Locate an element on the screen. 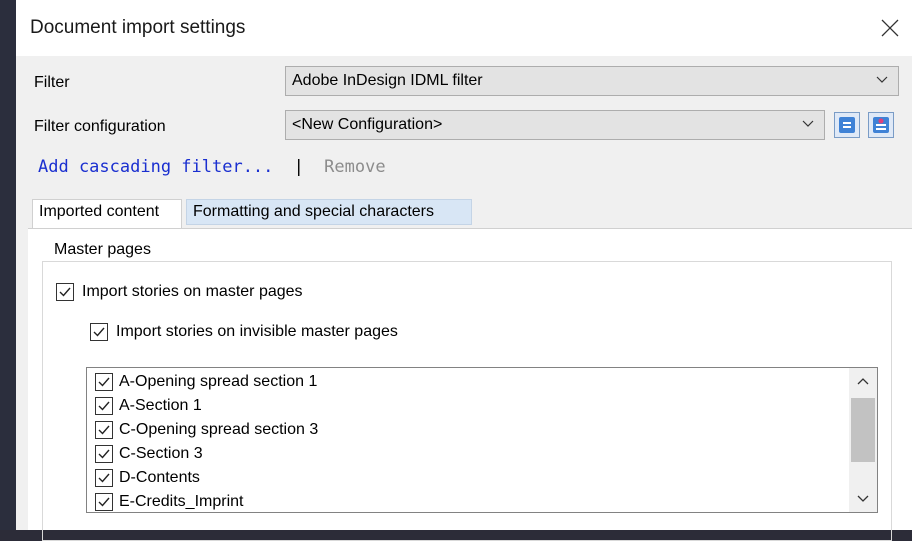 The height and width of the screenshot is (541, 912). list-item: A-Section 1 is located at coordinates (148, 406).